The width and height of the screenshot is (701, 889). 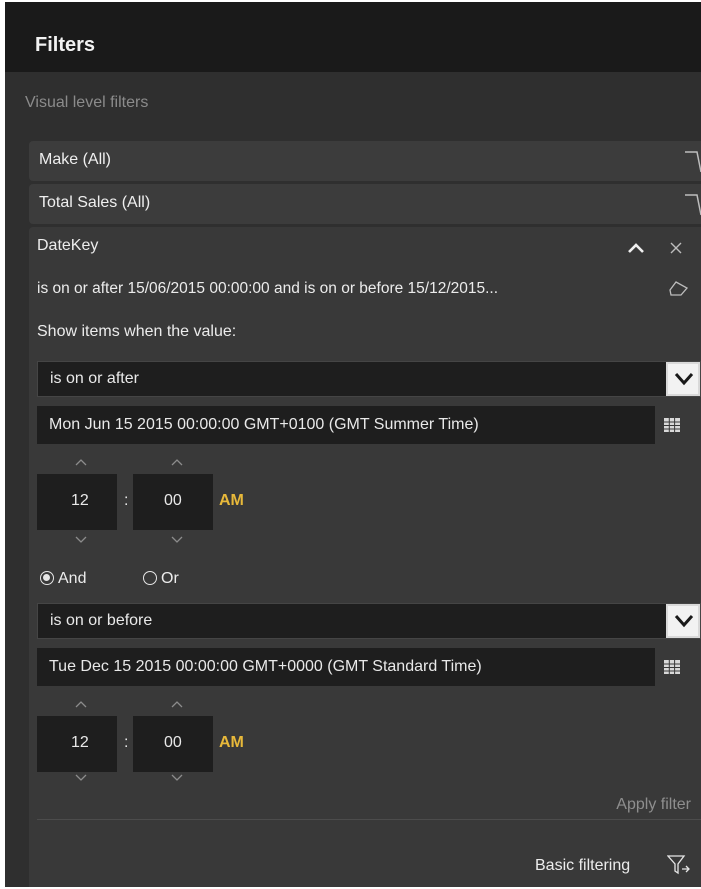 What do you see at coordinates (170, 578) in the screenshot?
I see `or-label: Or` at bounding box center [170, 578].